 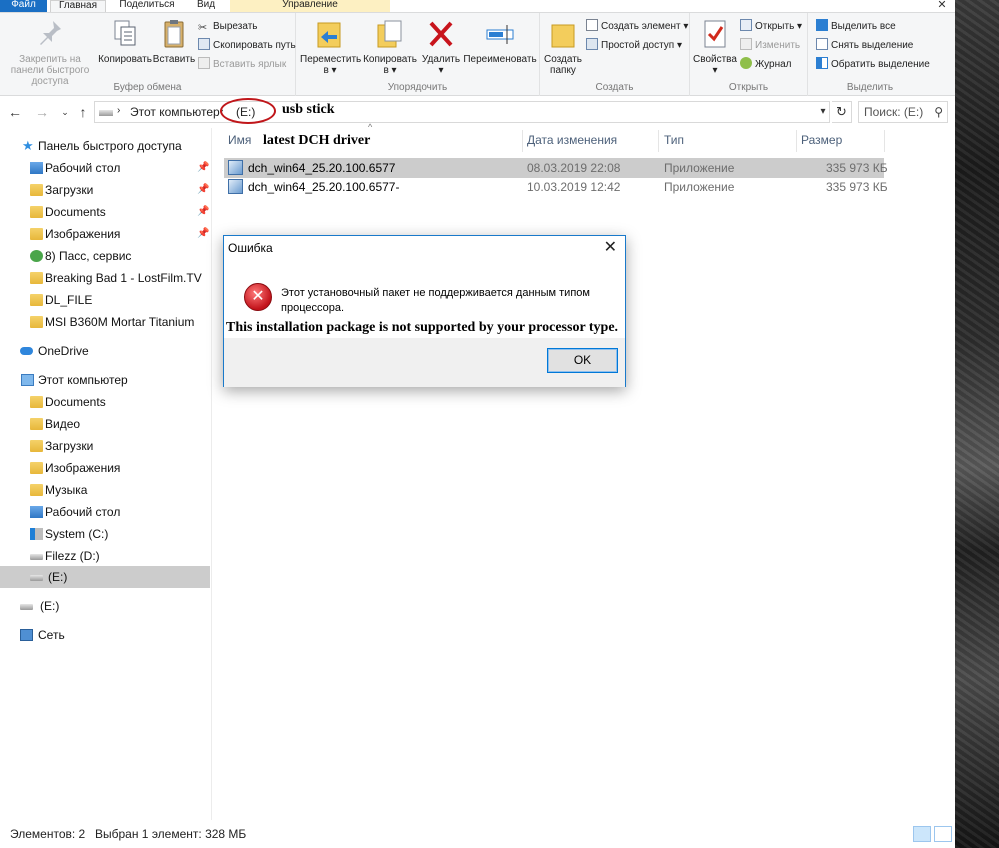 I want to click on rename-icon, so click(x=500, y=34).